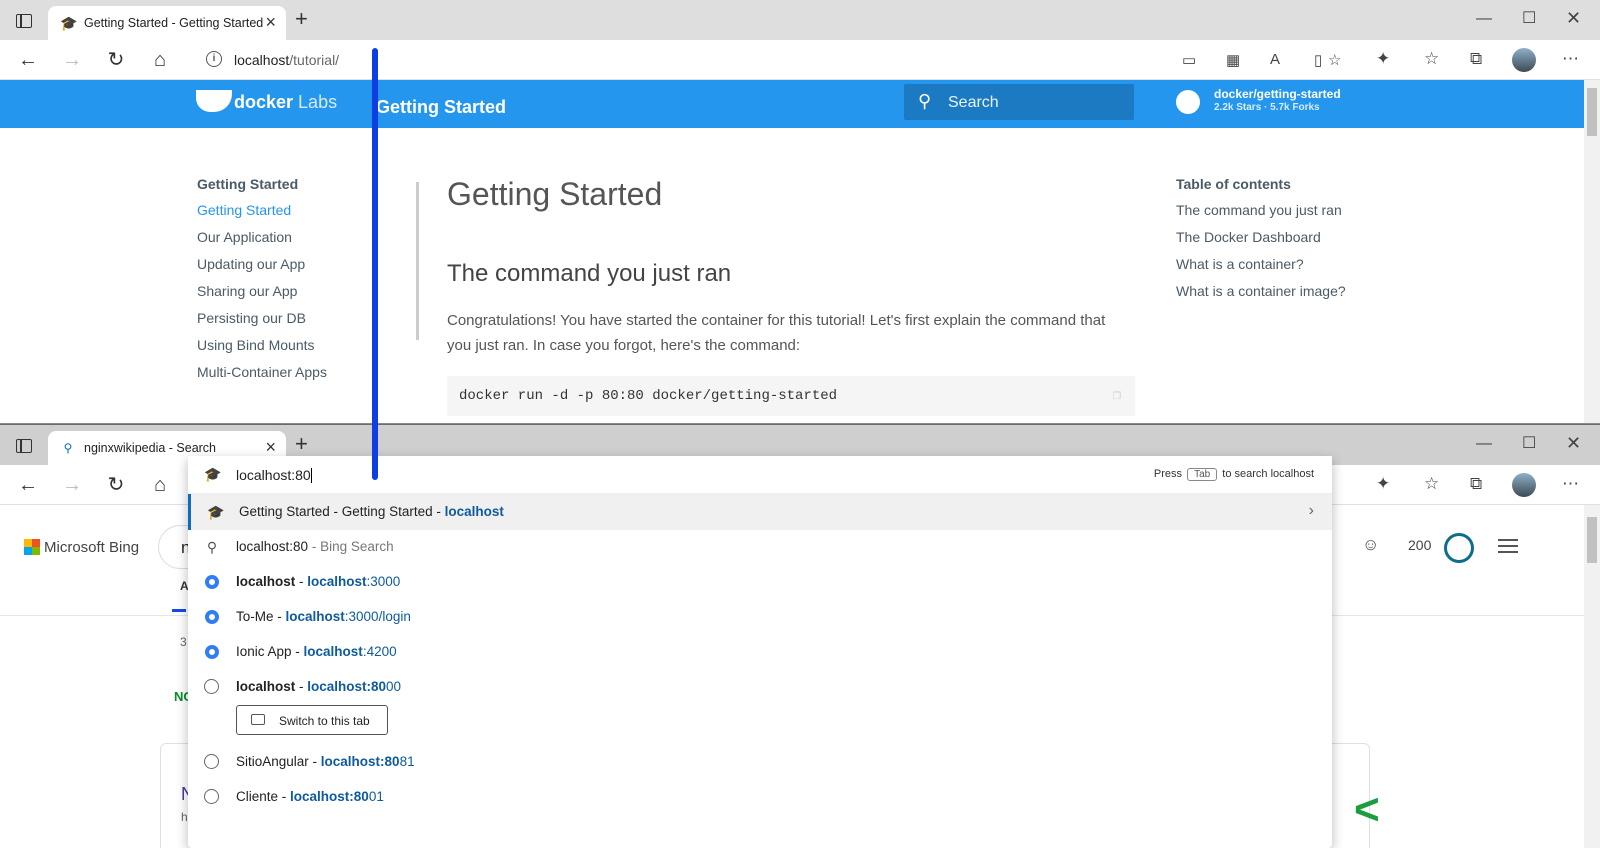  I want to click on suggestion-item: localhost - localhost:3000, so click(760, 582).